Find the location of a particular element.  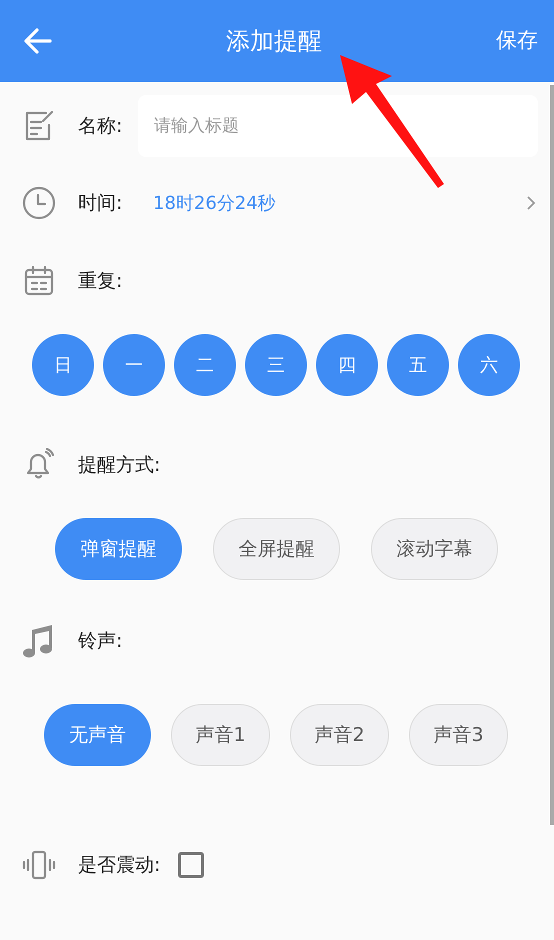

page-title: 添加提醒 is located at coordinates (274, 41).